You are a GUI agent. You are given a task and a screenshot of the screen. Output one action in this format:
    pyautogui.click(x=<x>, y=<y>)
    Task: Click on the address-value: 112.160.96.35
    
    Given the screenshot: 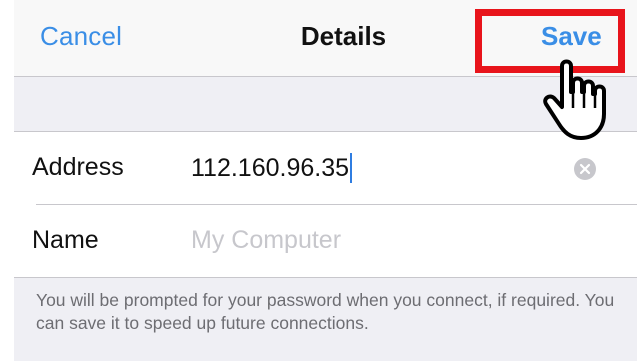 What is the action you would take?
    pyautogui.click(x=270, y=167)
    